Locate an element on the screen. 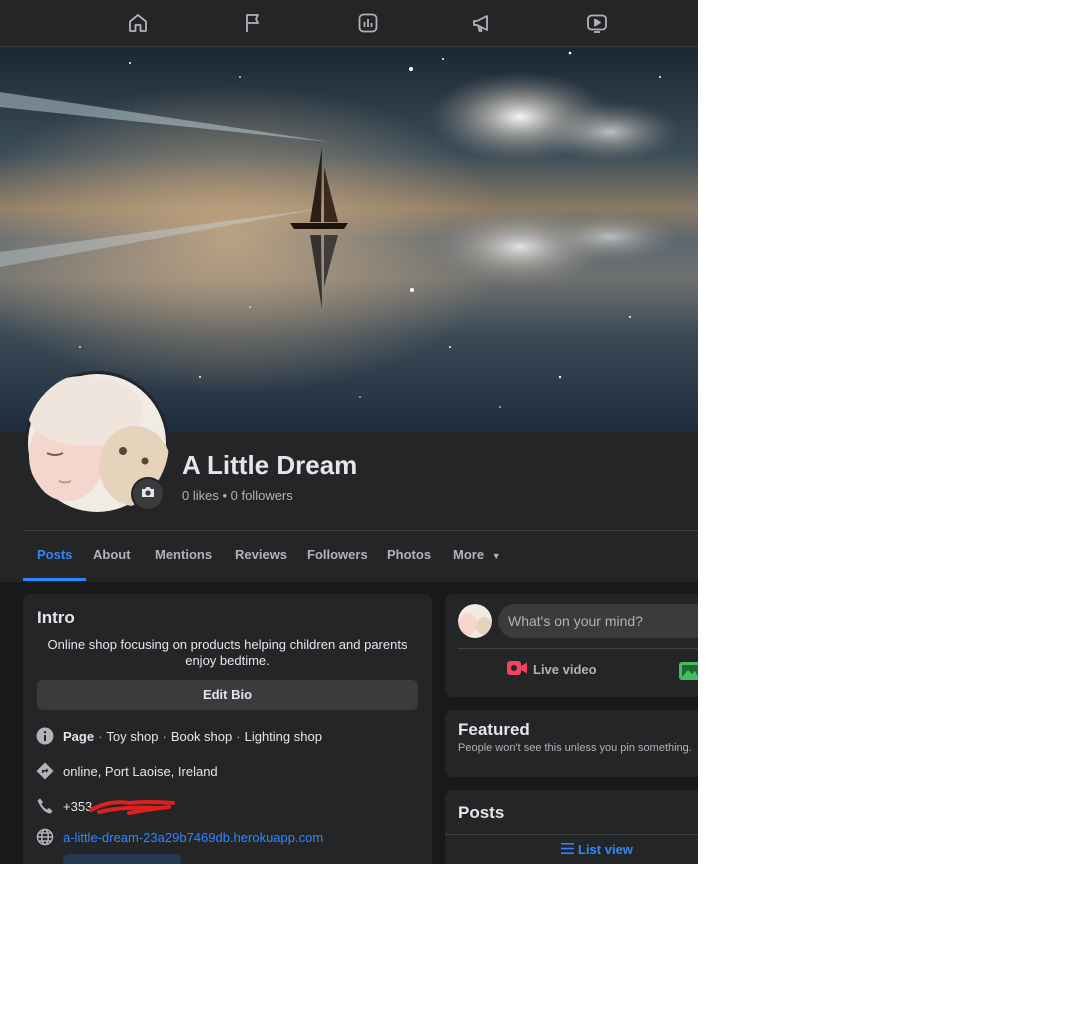 Image resolution: width=1081 pixels, height=1011 pixels. info-row-phone: +353 is located at coordinates (63, 806).